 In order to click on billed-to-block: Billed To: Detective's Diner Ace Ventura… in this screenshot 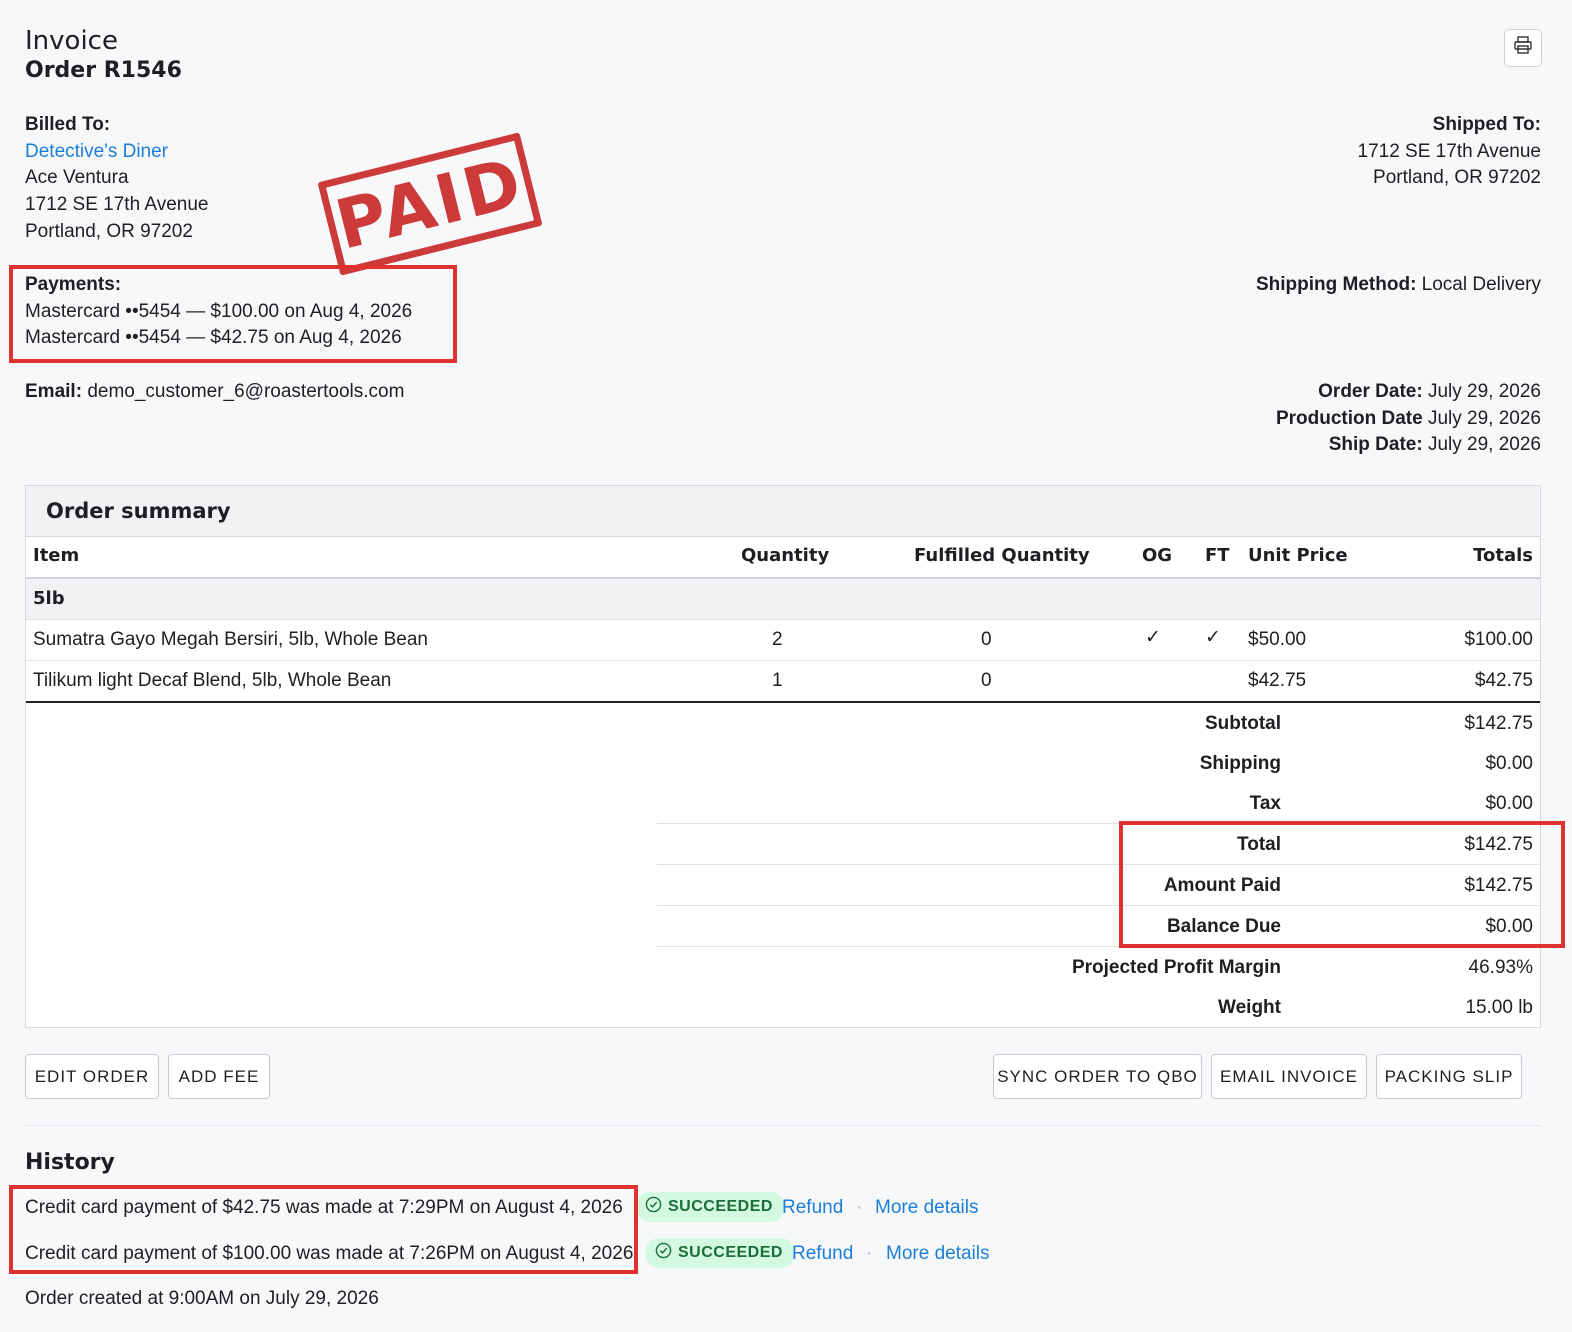, I will do `click(116, 179)`.